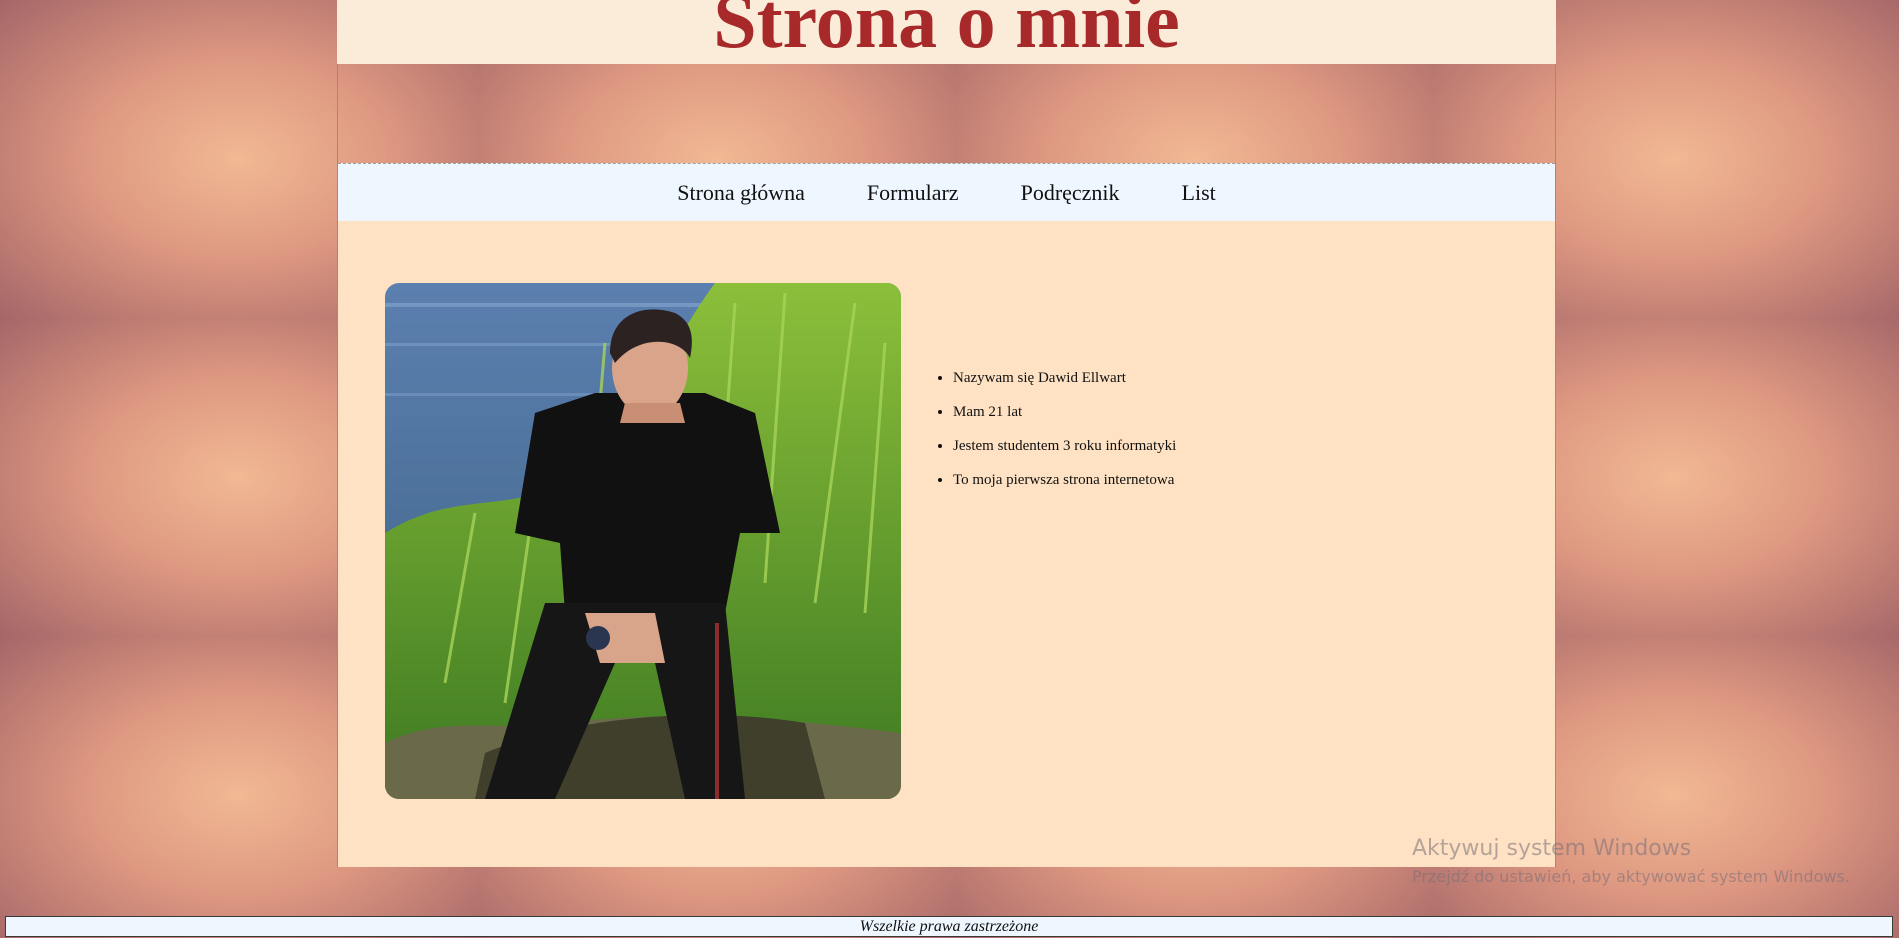 Image resolution: width=1899 pixels, height=938 pixels. Describe the element at coordinates (1070, 193) in the screenshot. I see `nav-link-manual: Podręcznik` at that location.